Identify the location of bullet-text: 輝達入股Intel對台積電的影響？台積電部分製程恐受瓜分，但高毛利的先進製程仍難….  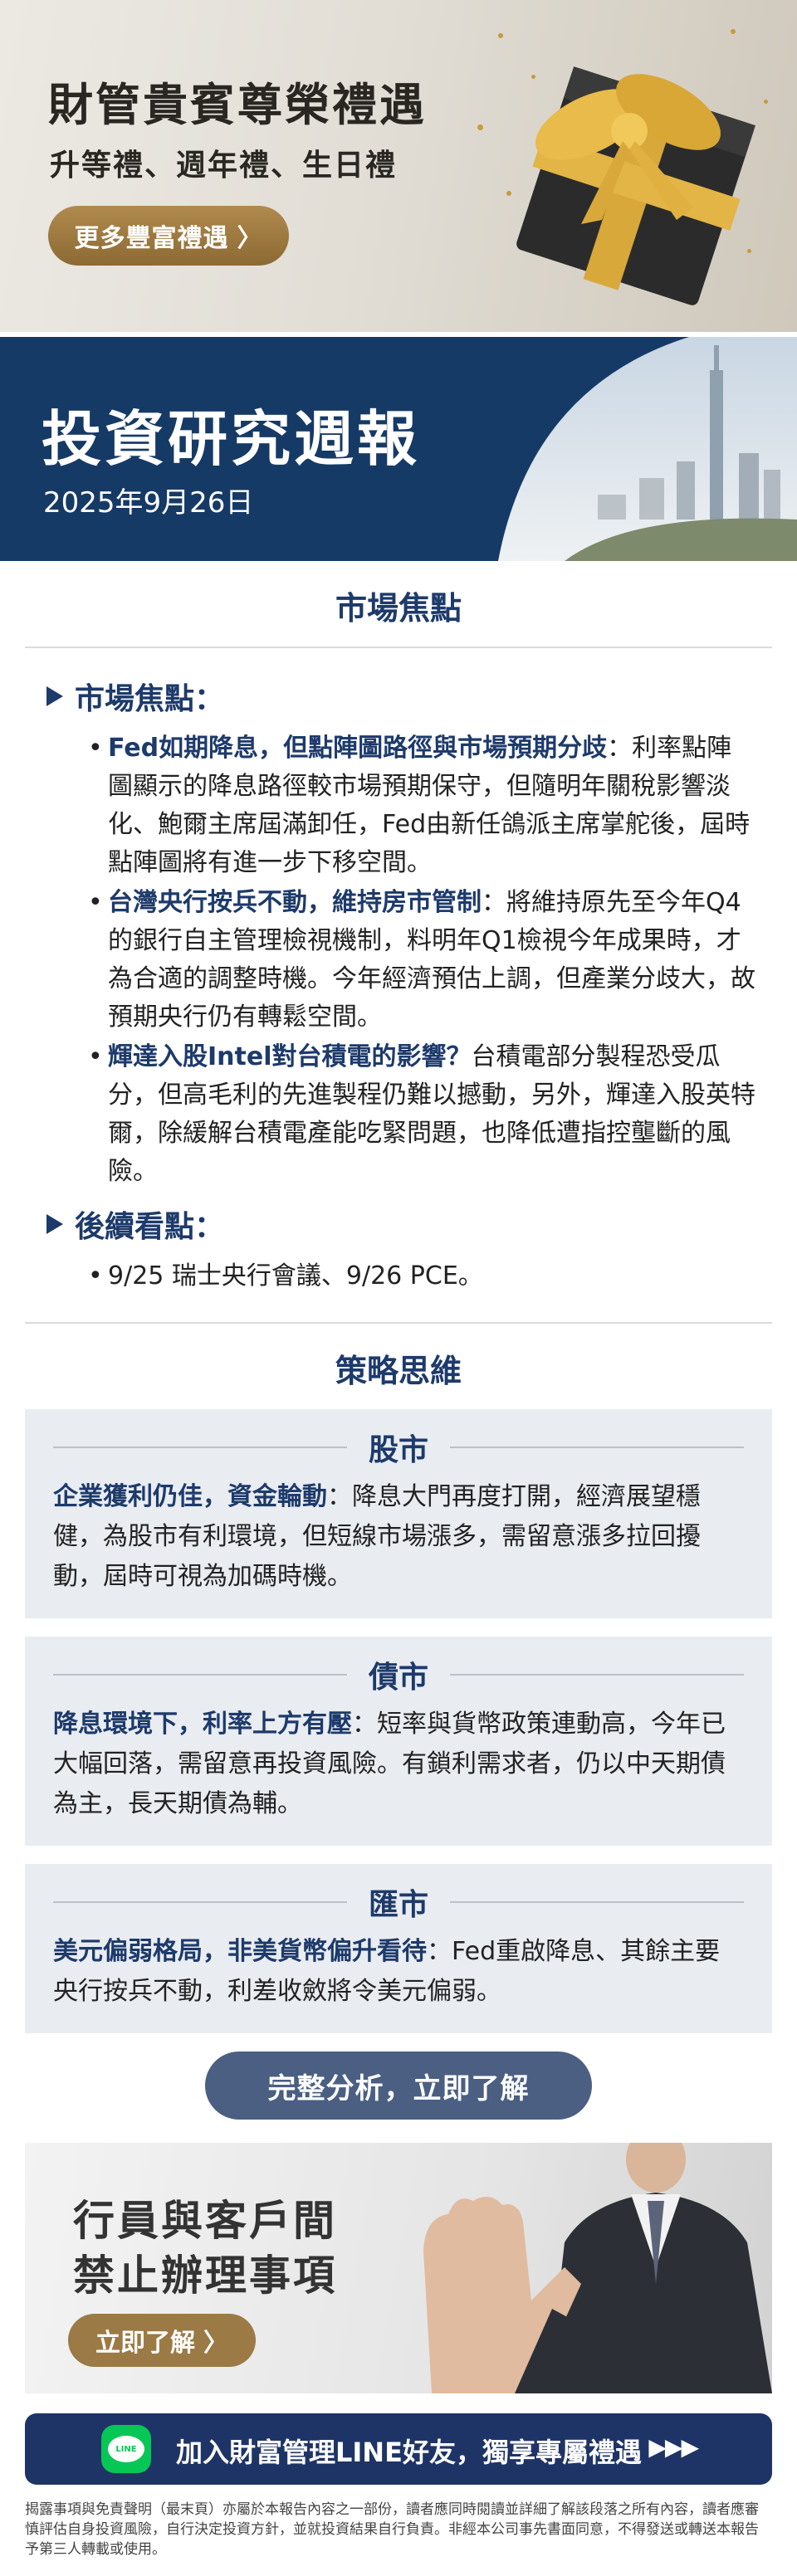
(431, 1114).